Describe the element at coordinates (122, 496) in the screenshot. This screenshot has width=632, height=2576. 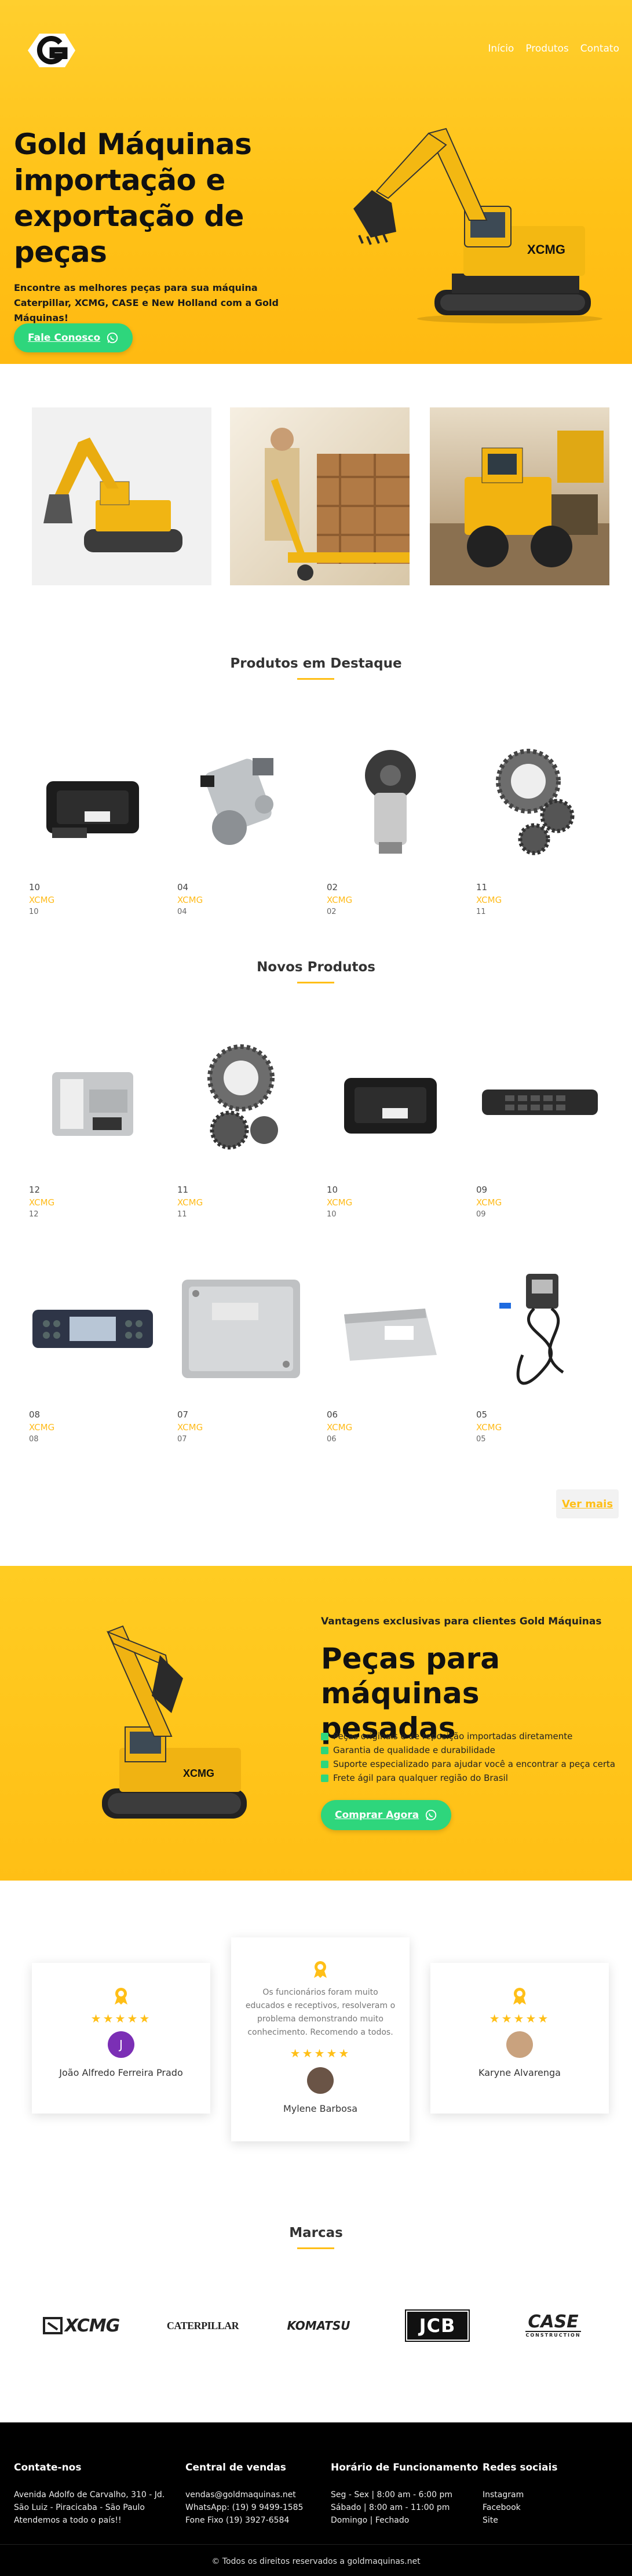
I see `photo-toy-excavator` at that location.